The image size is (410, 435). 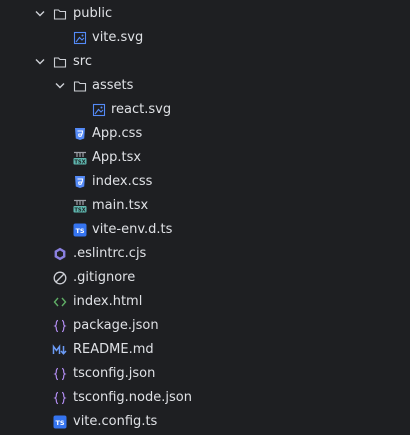 What do you see at coordinates (205, 38) in the screenshot?
I see `tree-file-vite-svg: vite.svg` at bounding box center [205, 38].